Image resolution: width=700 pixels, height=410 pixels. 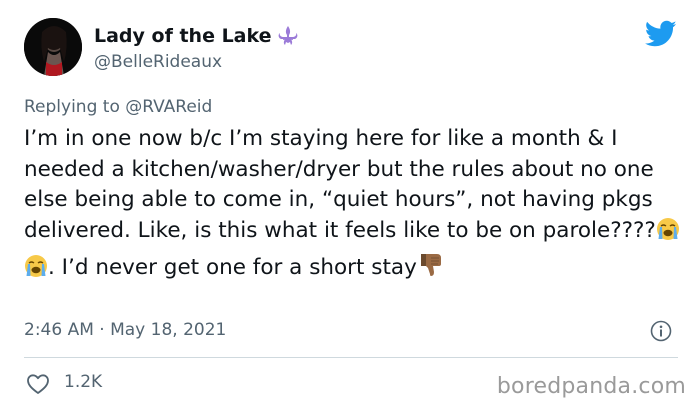 I want to click on like-count: 1.2K, so click(x=83, y=382).